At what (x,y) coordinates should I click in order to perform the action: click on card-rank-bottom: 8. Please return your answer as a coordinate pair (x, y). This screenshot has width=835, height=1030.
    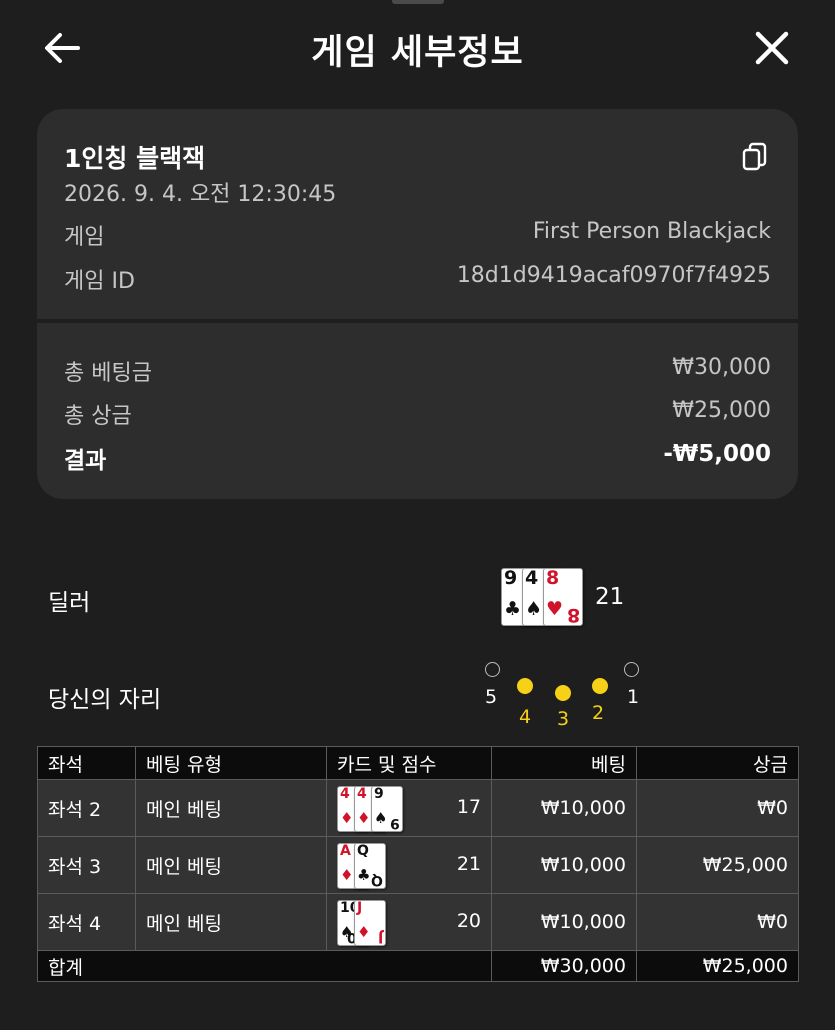
    Looking at the image, I should click on (573, 615).